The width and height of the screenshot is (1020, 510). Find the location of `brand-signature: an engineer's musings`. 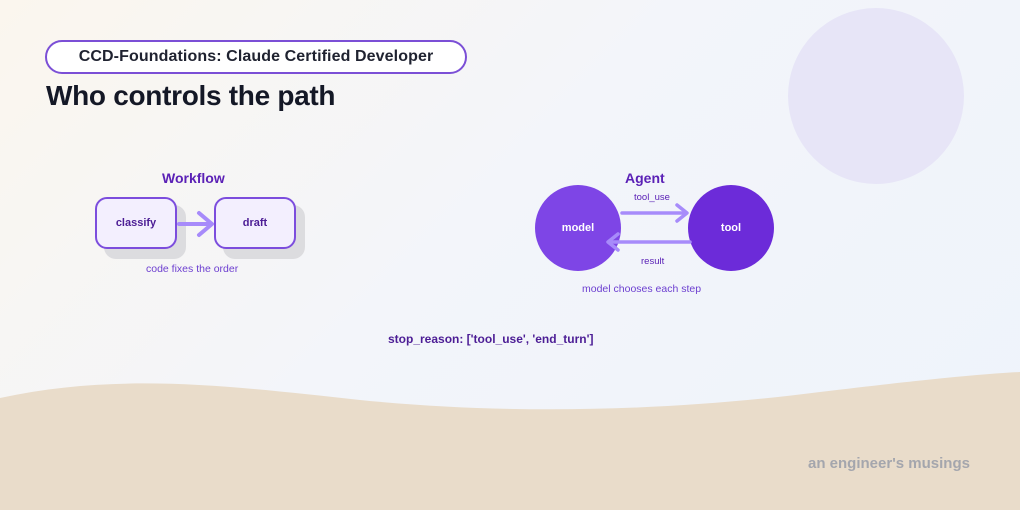

brand-signature: an engineer's musings is located at coordinates (889, 463).